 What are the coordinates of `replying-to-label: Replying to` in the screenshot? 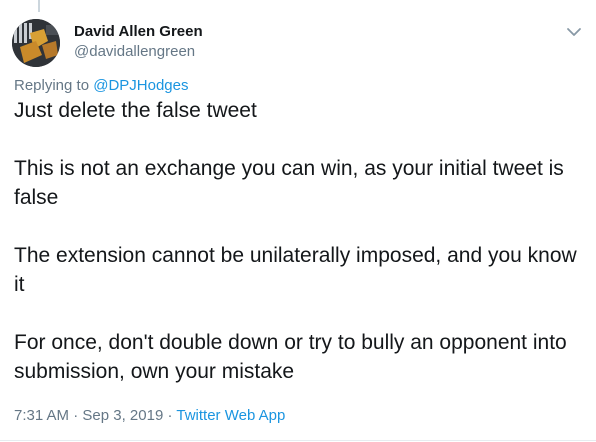 It's located at (52, 85).